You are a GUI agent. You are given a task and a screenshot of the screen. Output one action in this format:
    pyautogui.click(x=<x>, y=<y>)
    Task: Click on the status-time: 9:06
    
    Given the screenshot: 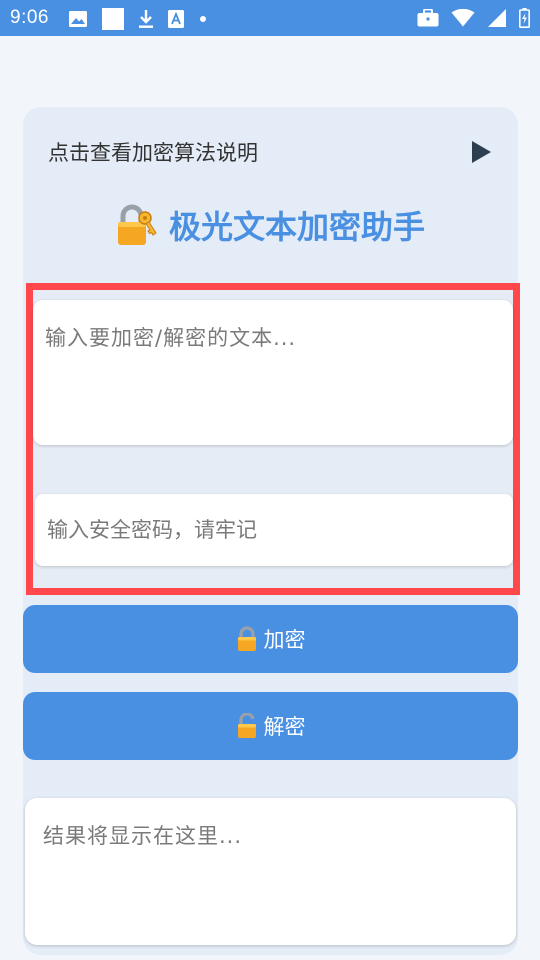 What is the action you would take?
    pyautogui.click(x=29, y=17)
    